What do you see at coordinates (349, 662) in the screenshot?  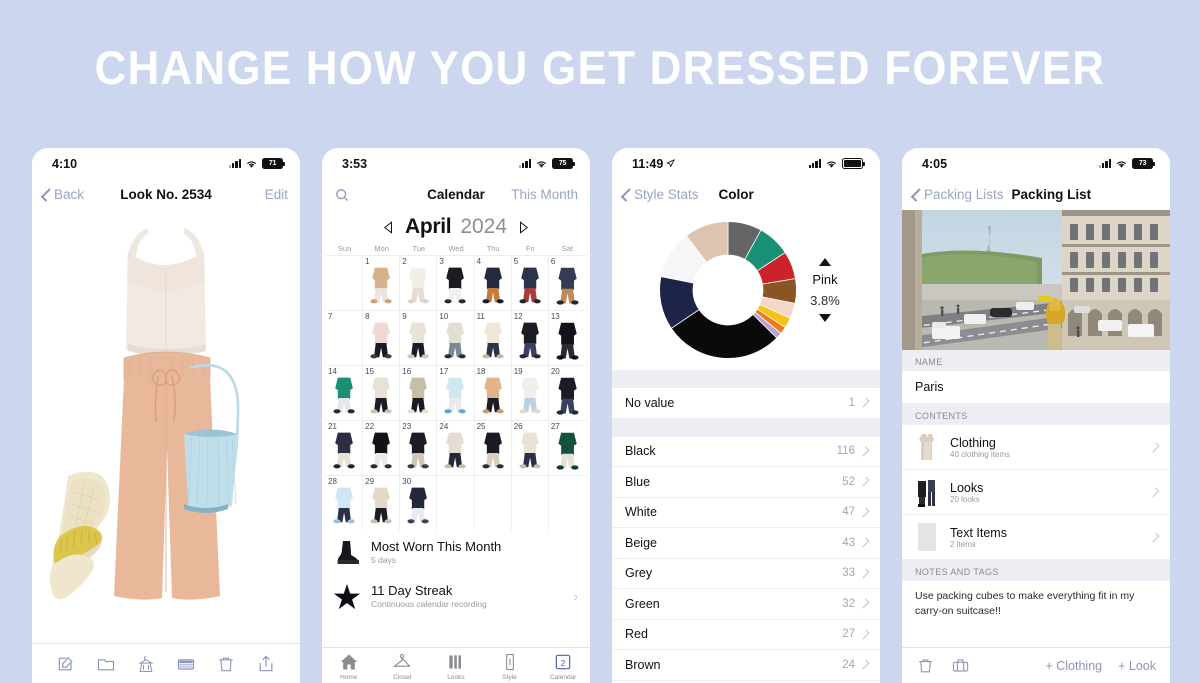 I see `home-icon` at bounding box center [349, 662].